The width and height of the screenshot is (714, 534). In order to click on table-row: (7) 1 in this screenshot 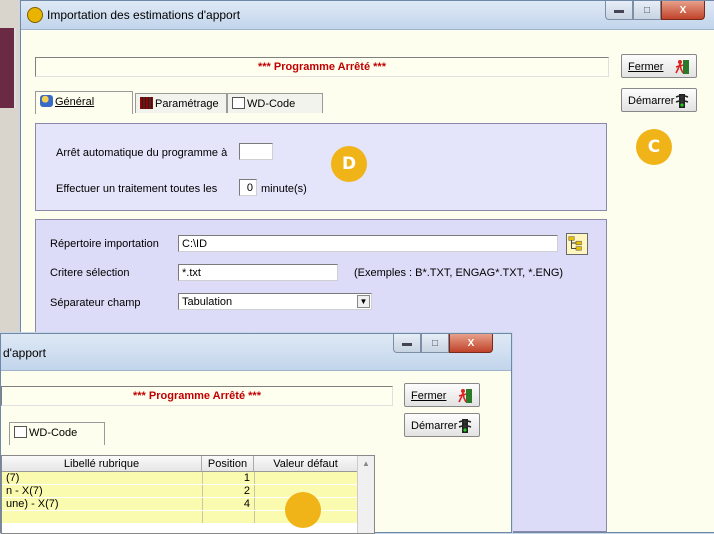, I will do `click(188, 478)`.